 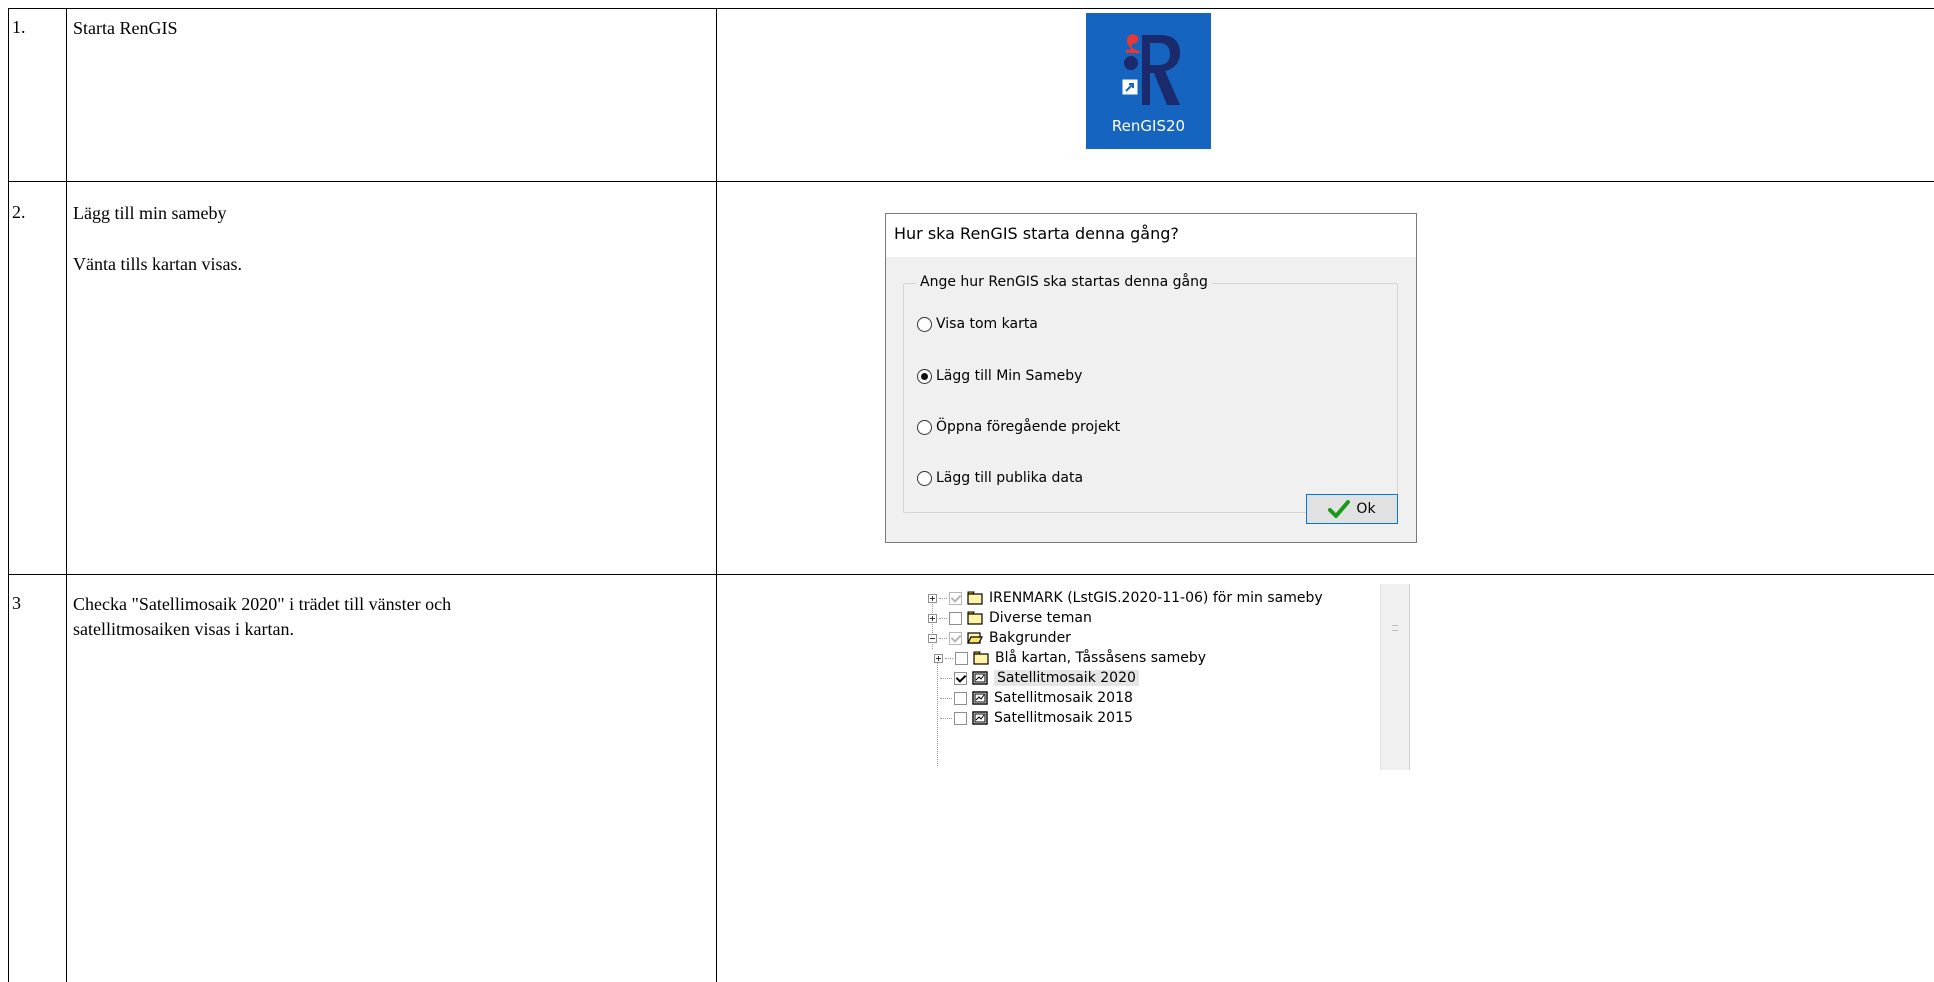 What do you see at coordinates (1040, 618) in the screenshot?
I see `tree-node-label: Diverse teman` at bounding box center [1040, 618].